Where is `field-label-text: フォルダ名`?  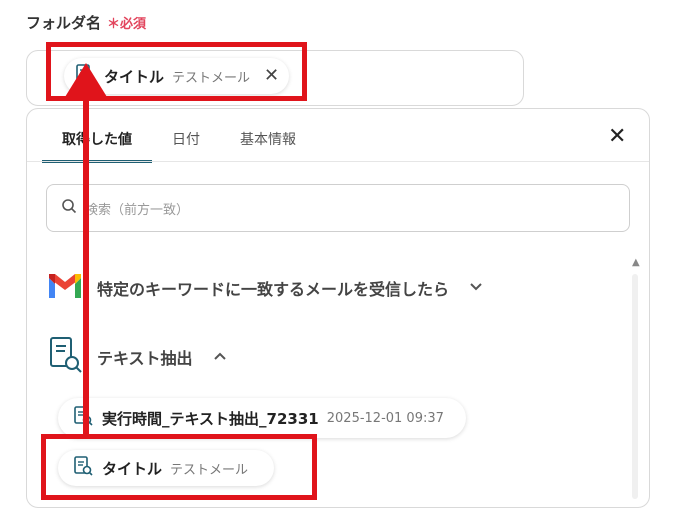 field-label-text: フォルダ名 is located at coordinates (64, 23).